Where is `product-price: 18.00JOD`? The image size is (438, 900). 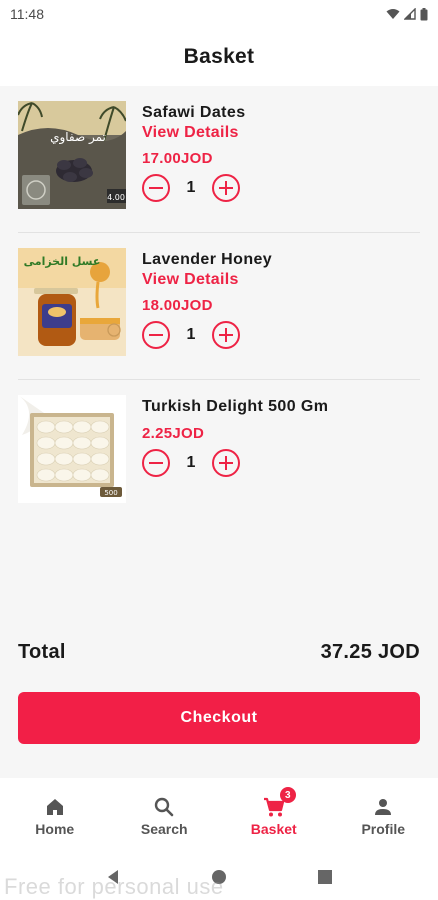
product-price: 18.00JOD is located at coordinates (177, 305).